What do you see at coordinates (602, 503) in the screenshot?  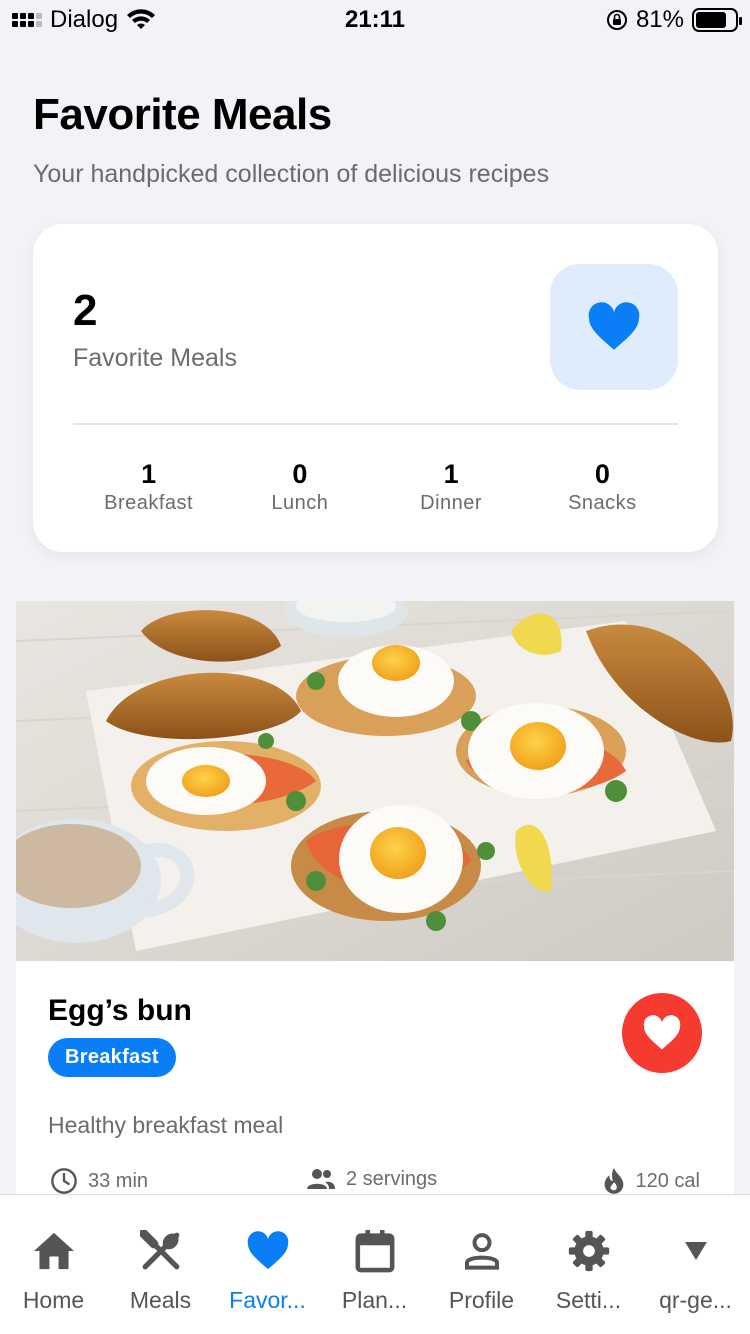 I see `stat-label: Snacks` at bounding box center [602, 503].